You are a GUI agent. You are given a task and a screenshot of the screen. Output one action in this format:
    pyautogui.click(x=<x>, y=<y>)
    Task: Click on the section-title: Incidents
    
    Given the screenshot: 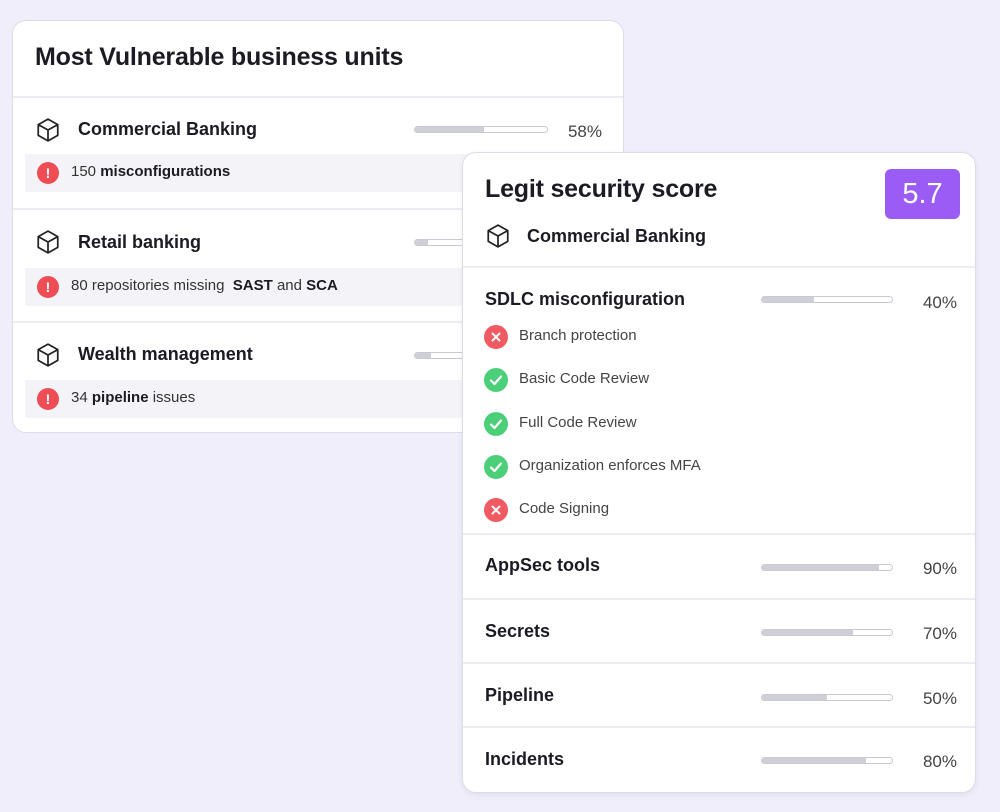 What is the action you would take?
    pyautogui.click(x=525, y=759)
    